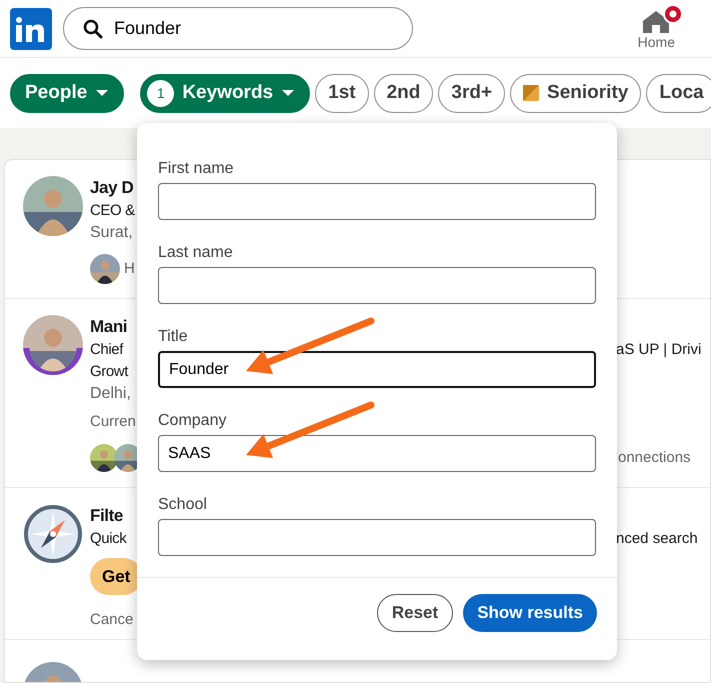 The width and height of the screenshot is (711, 683). I want to click on headline-text: aS UP | Drivi, so click(659, 350).